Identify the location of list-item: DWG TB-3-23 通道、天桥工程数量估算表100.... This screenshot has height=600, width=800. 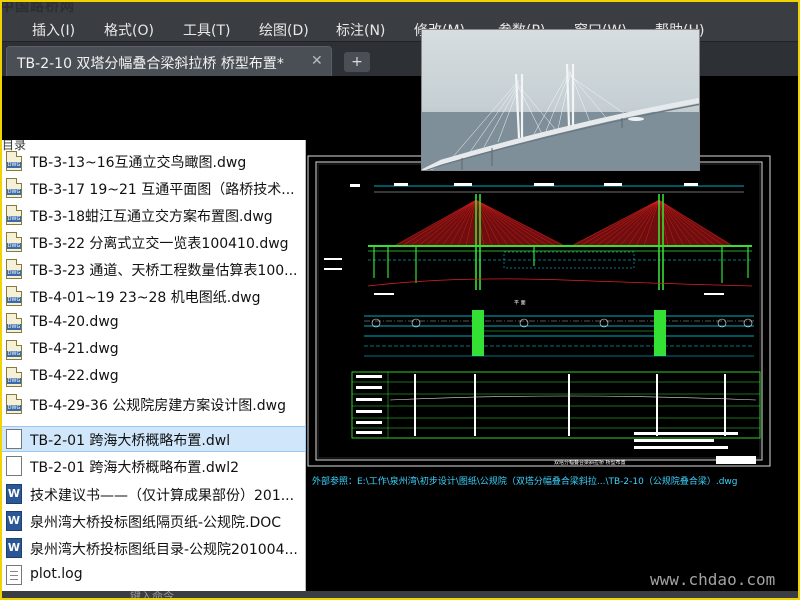
(153, 269).